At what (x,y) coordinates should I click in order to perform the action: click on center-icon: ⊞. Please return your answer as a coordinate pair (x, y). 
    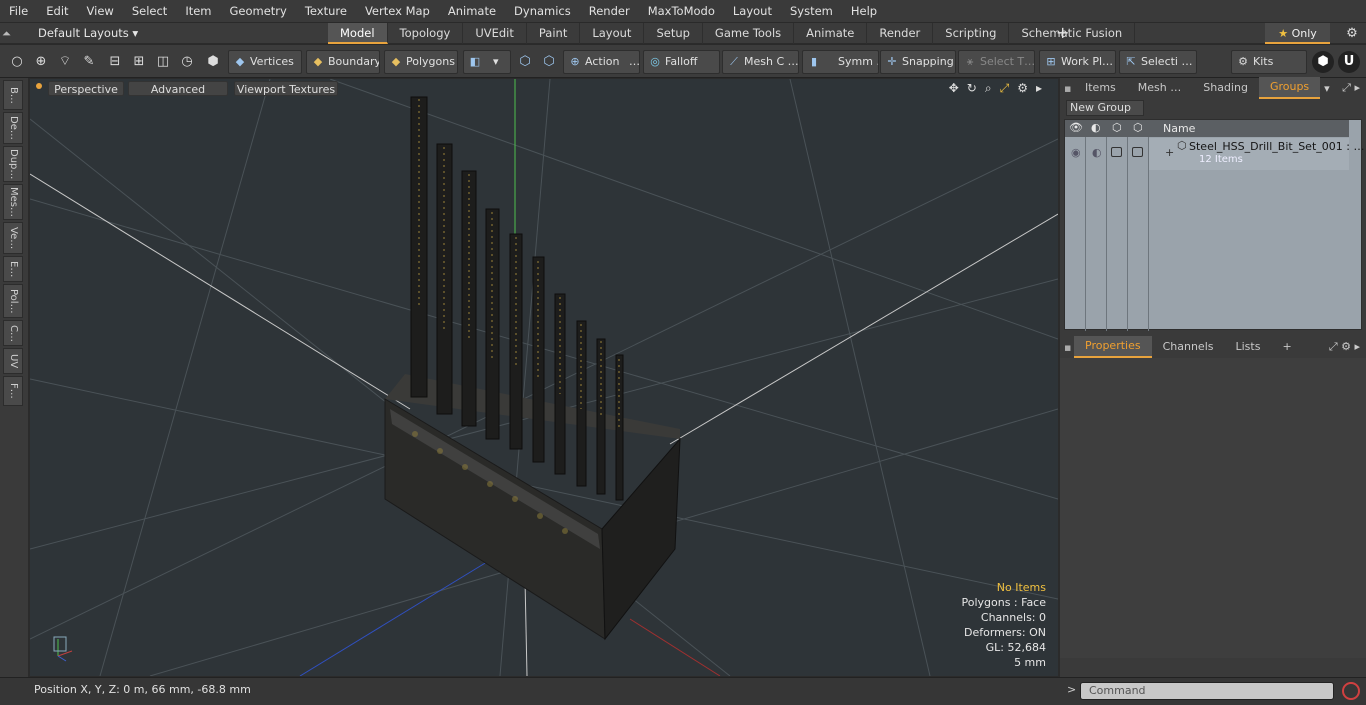
    Looking at the image, I should click on (139, 62).